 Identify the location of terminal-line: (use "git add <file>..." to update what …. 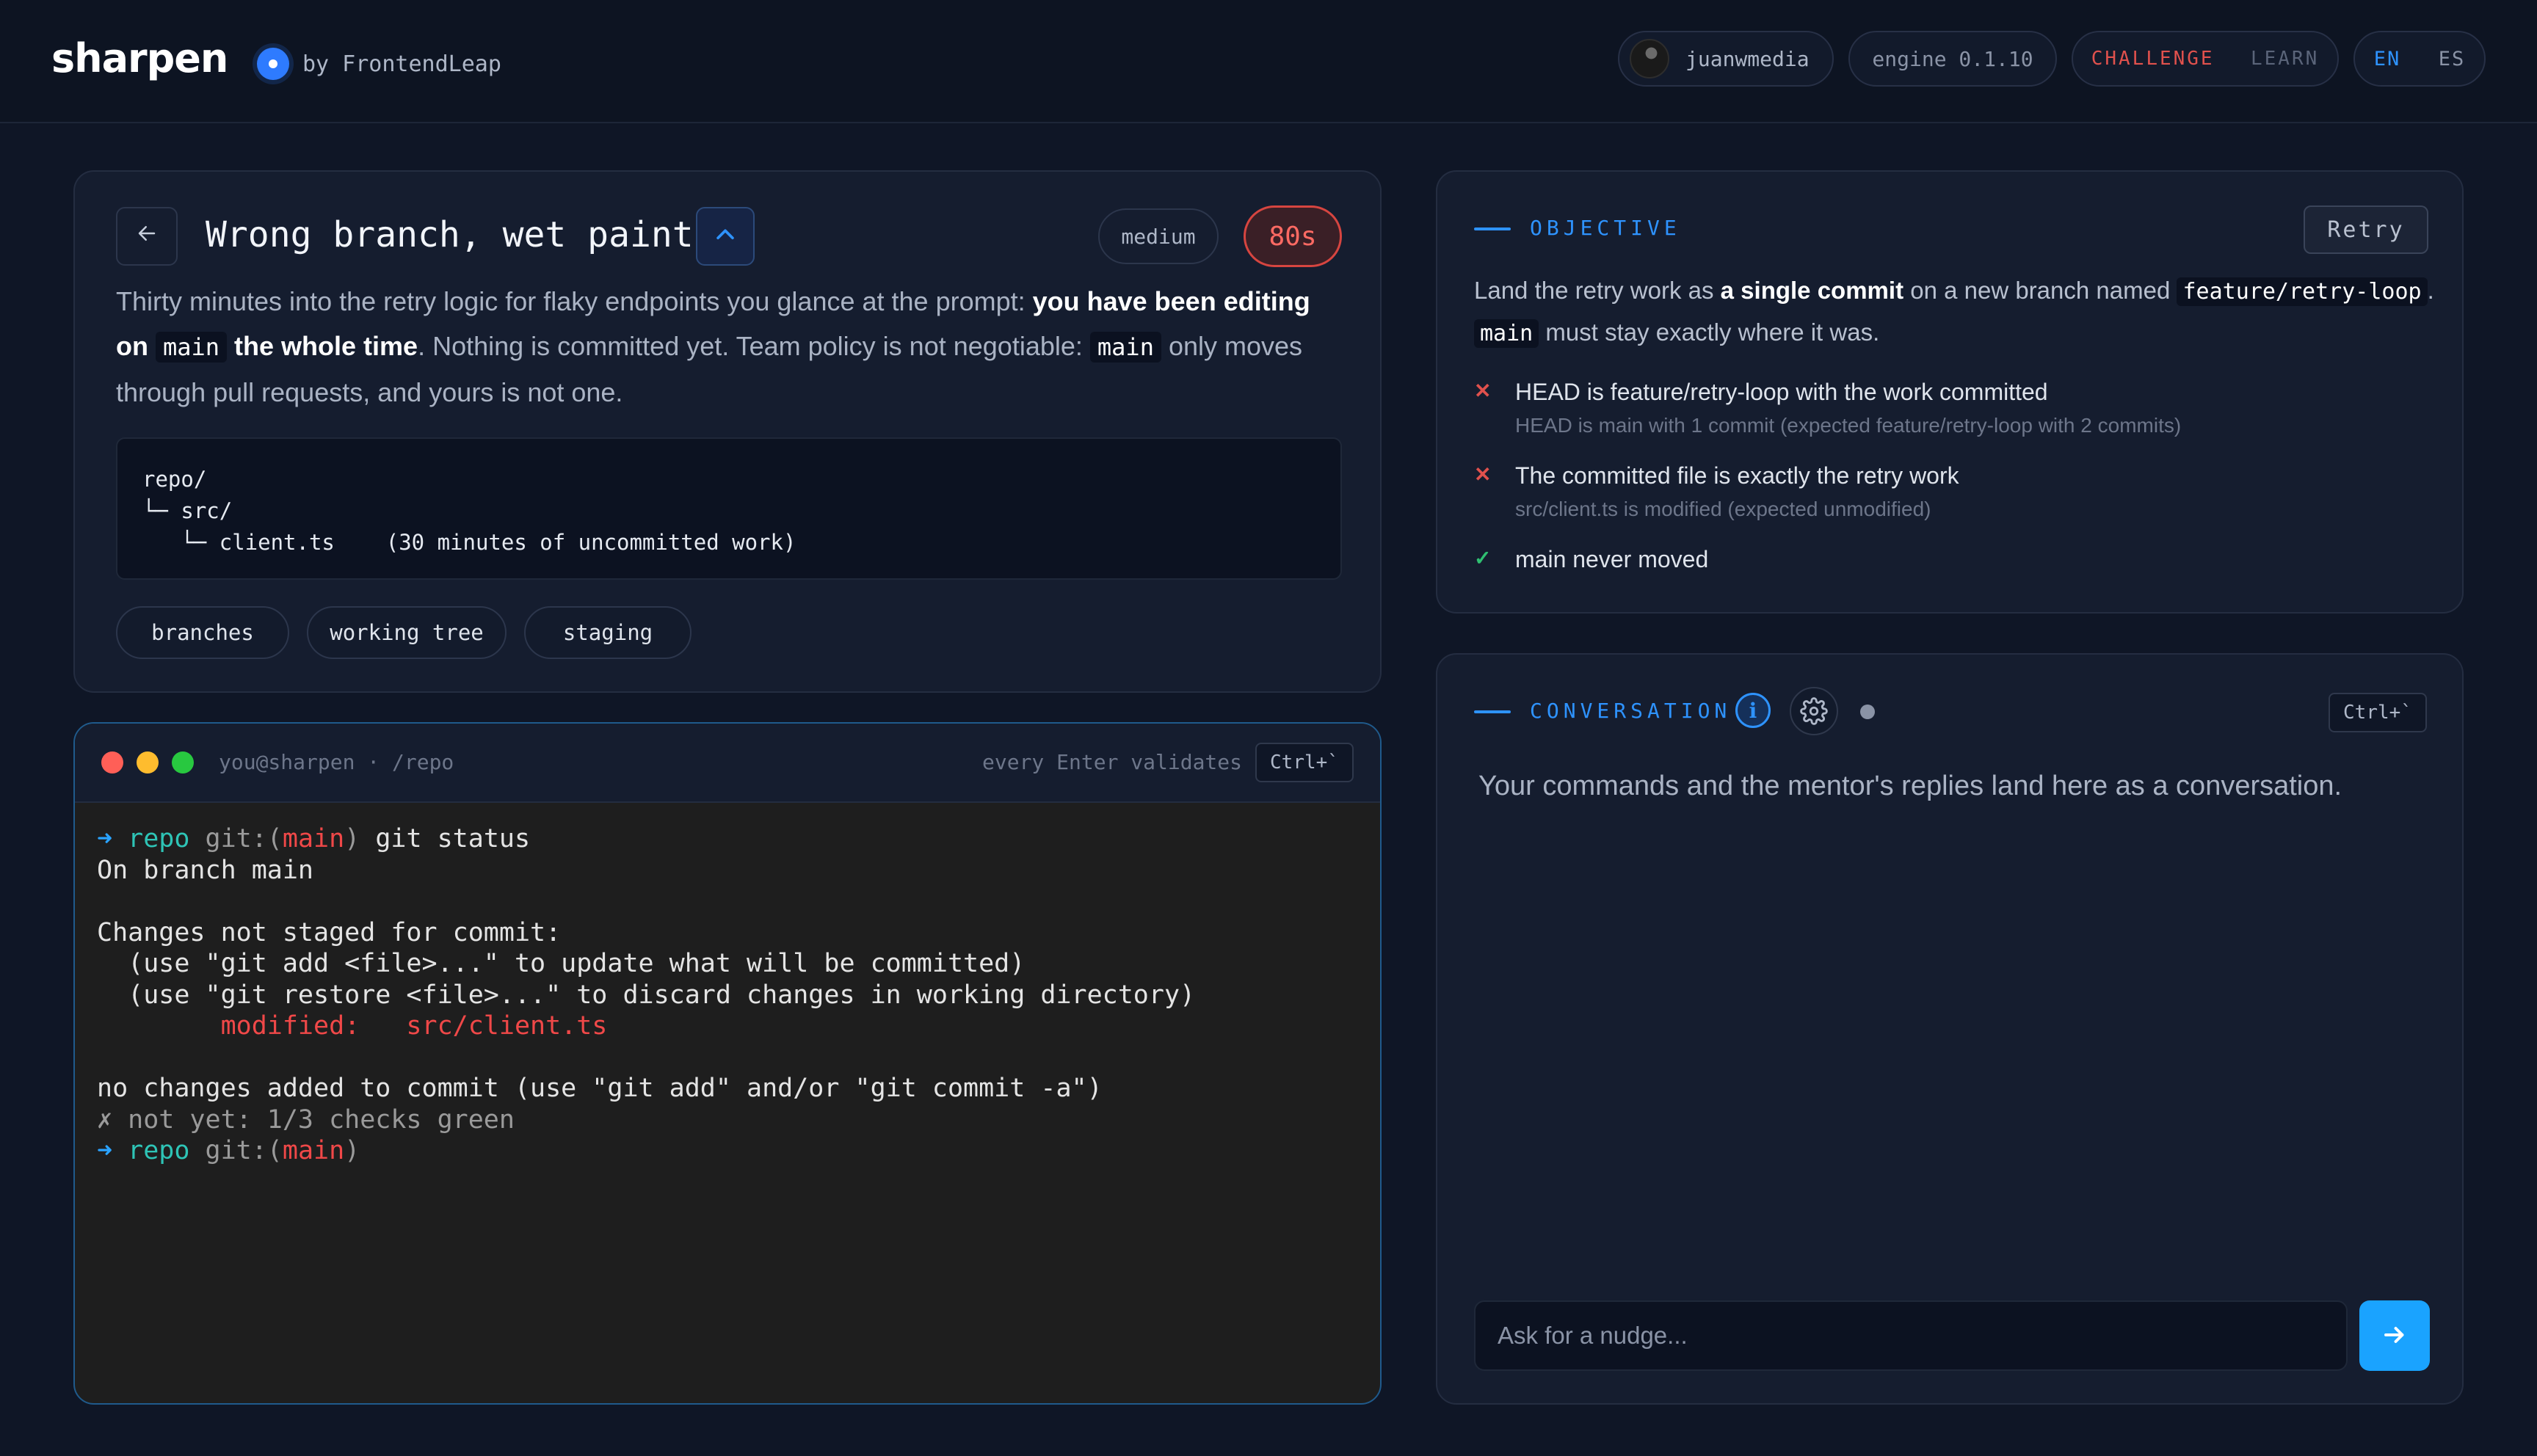
(721, 964).